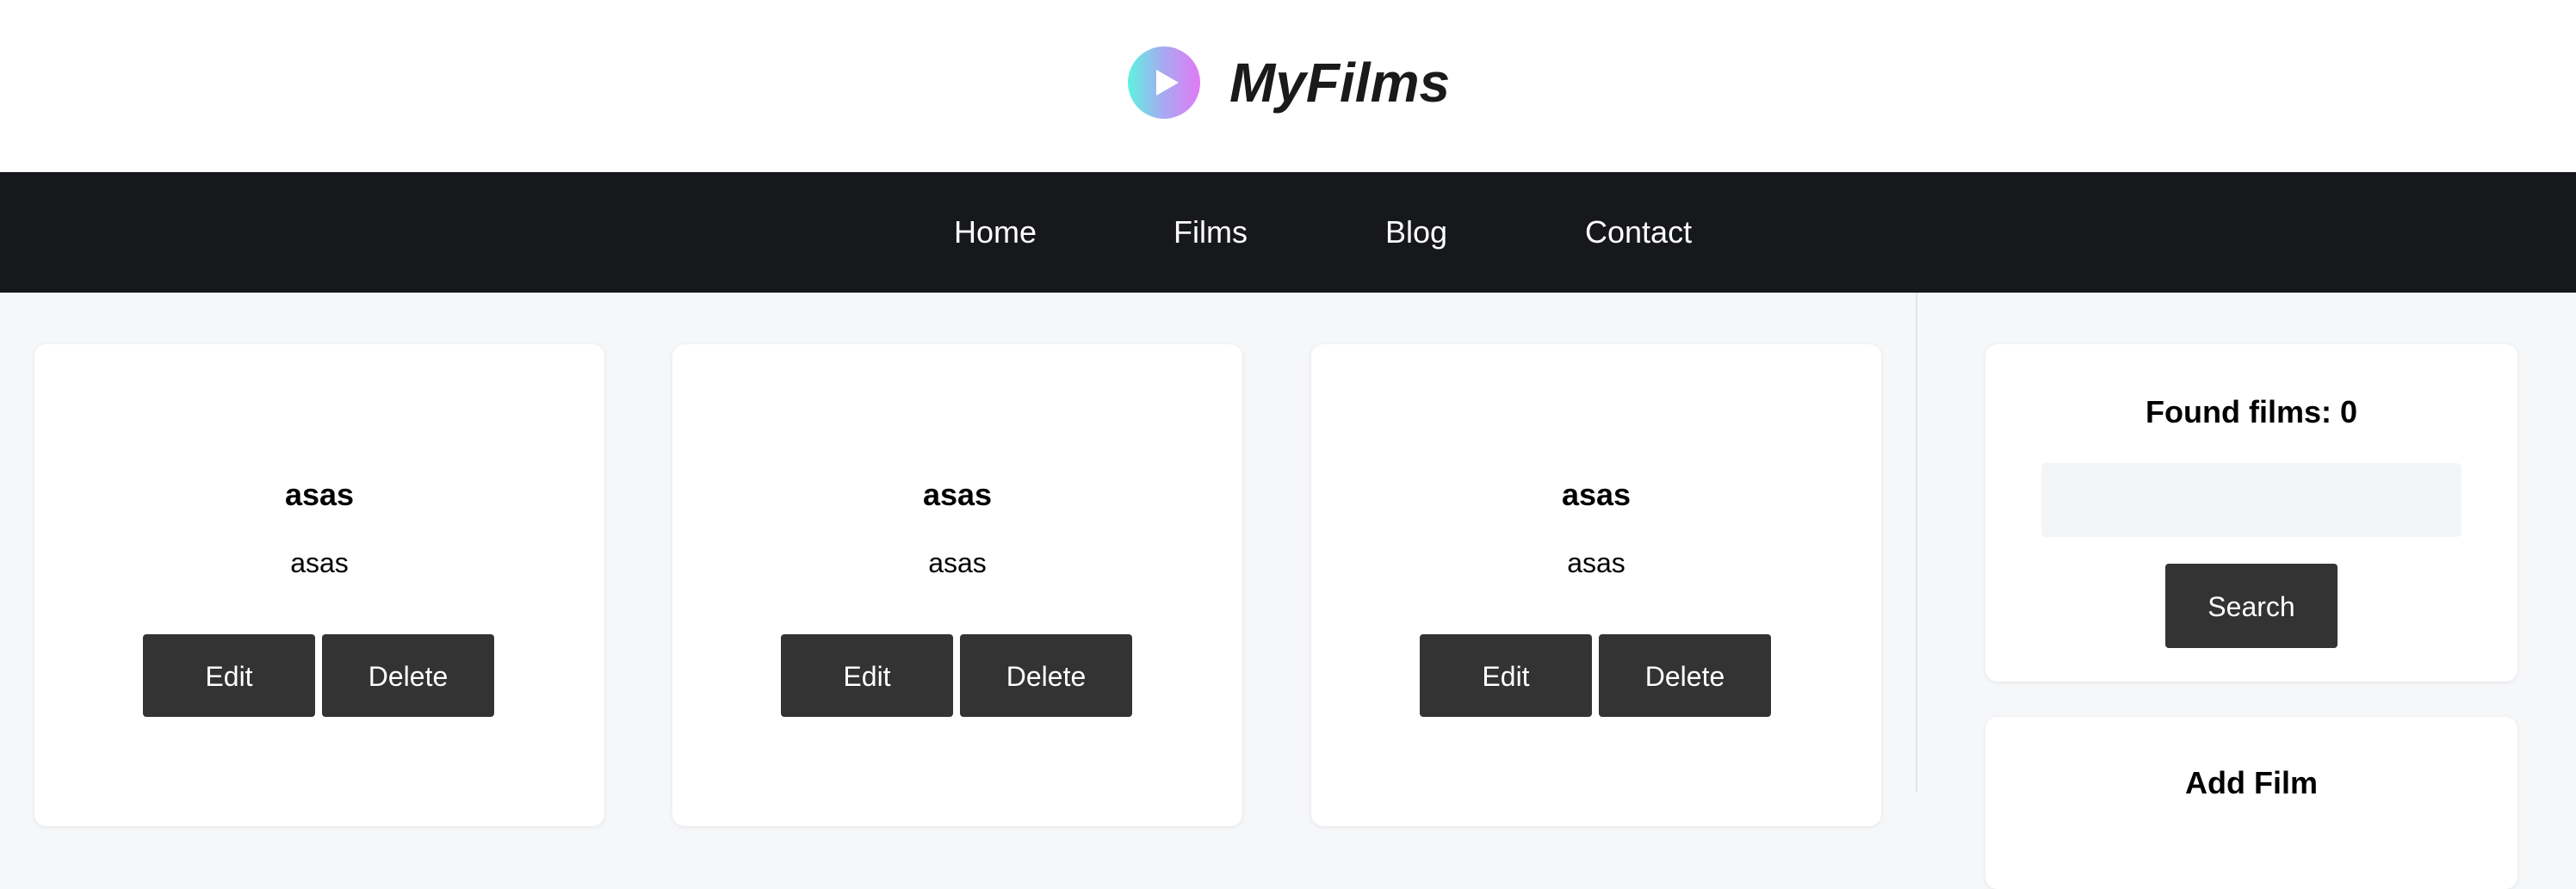 This screenshot has width=2576, height=889. Describe the element at coordinates (2251, 500) in the screenshot. I see `search-input` at that location.